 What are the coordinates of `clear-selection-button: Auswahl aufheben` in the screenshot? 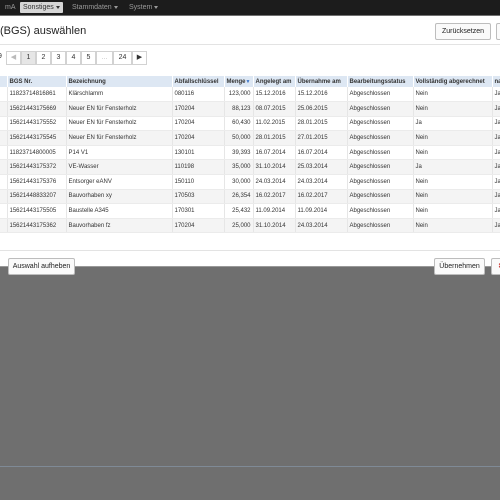 It's located at (41, 266).